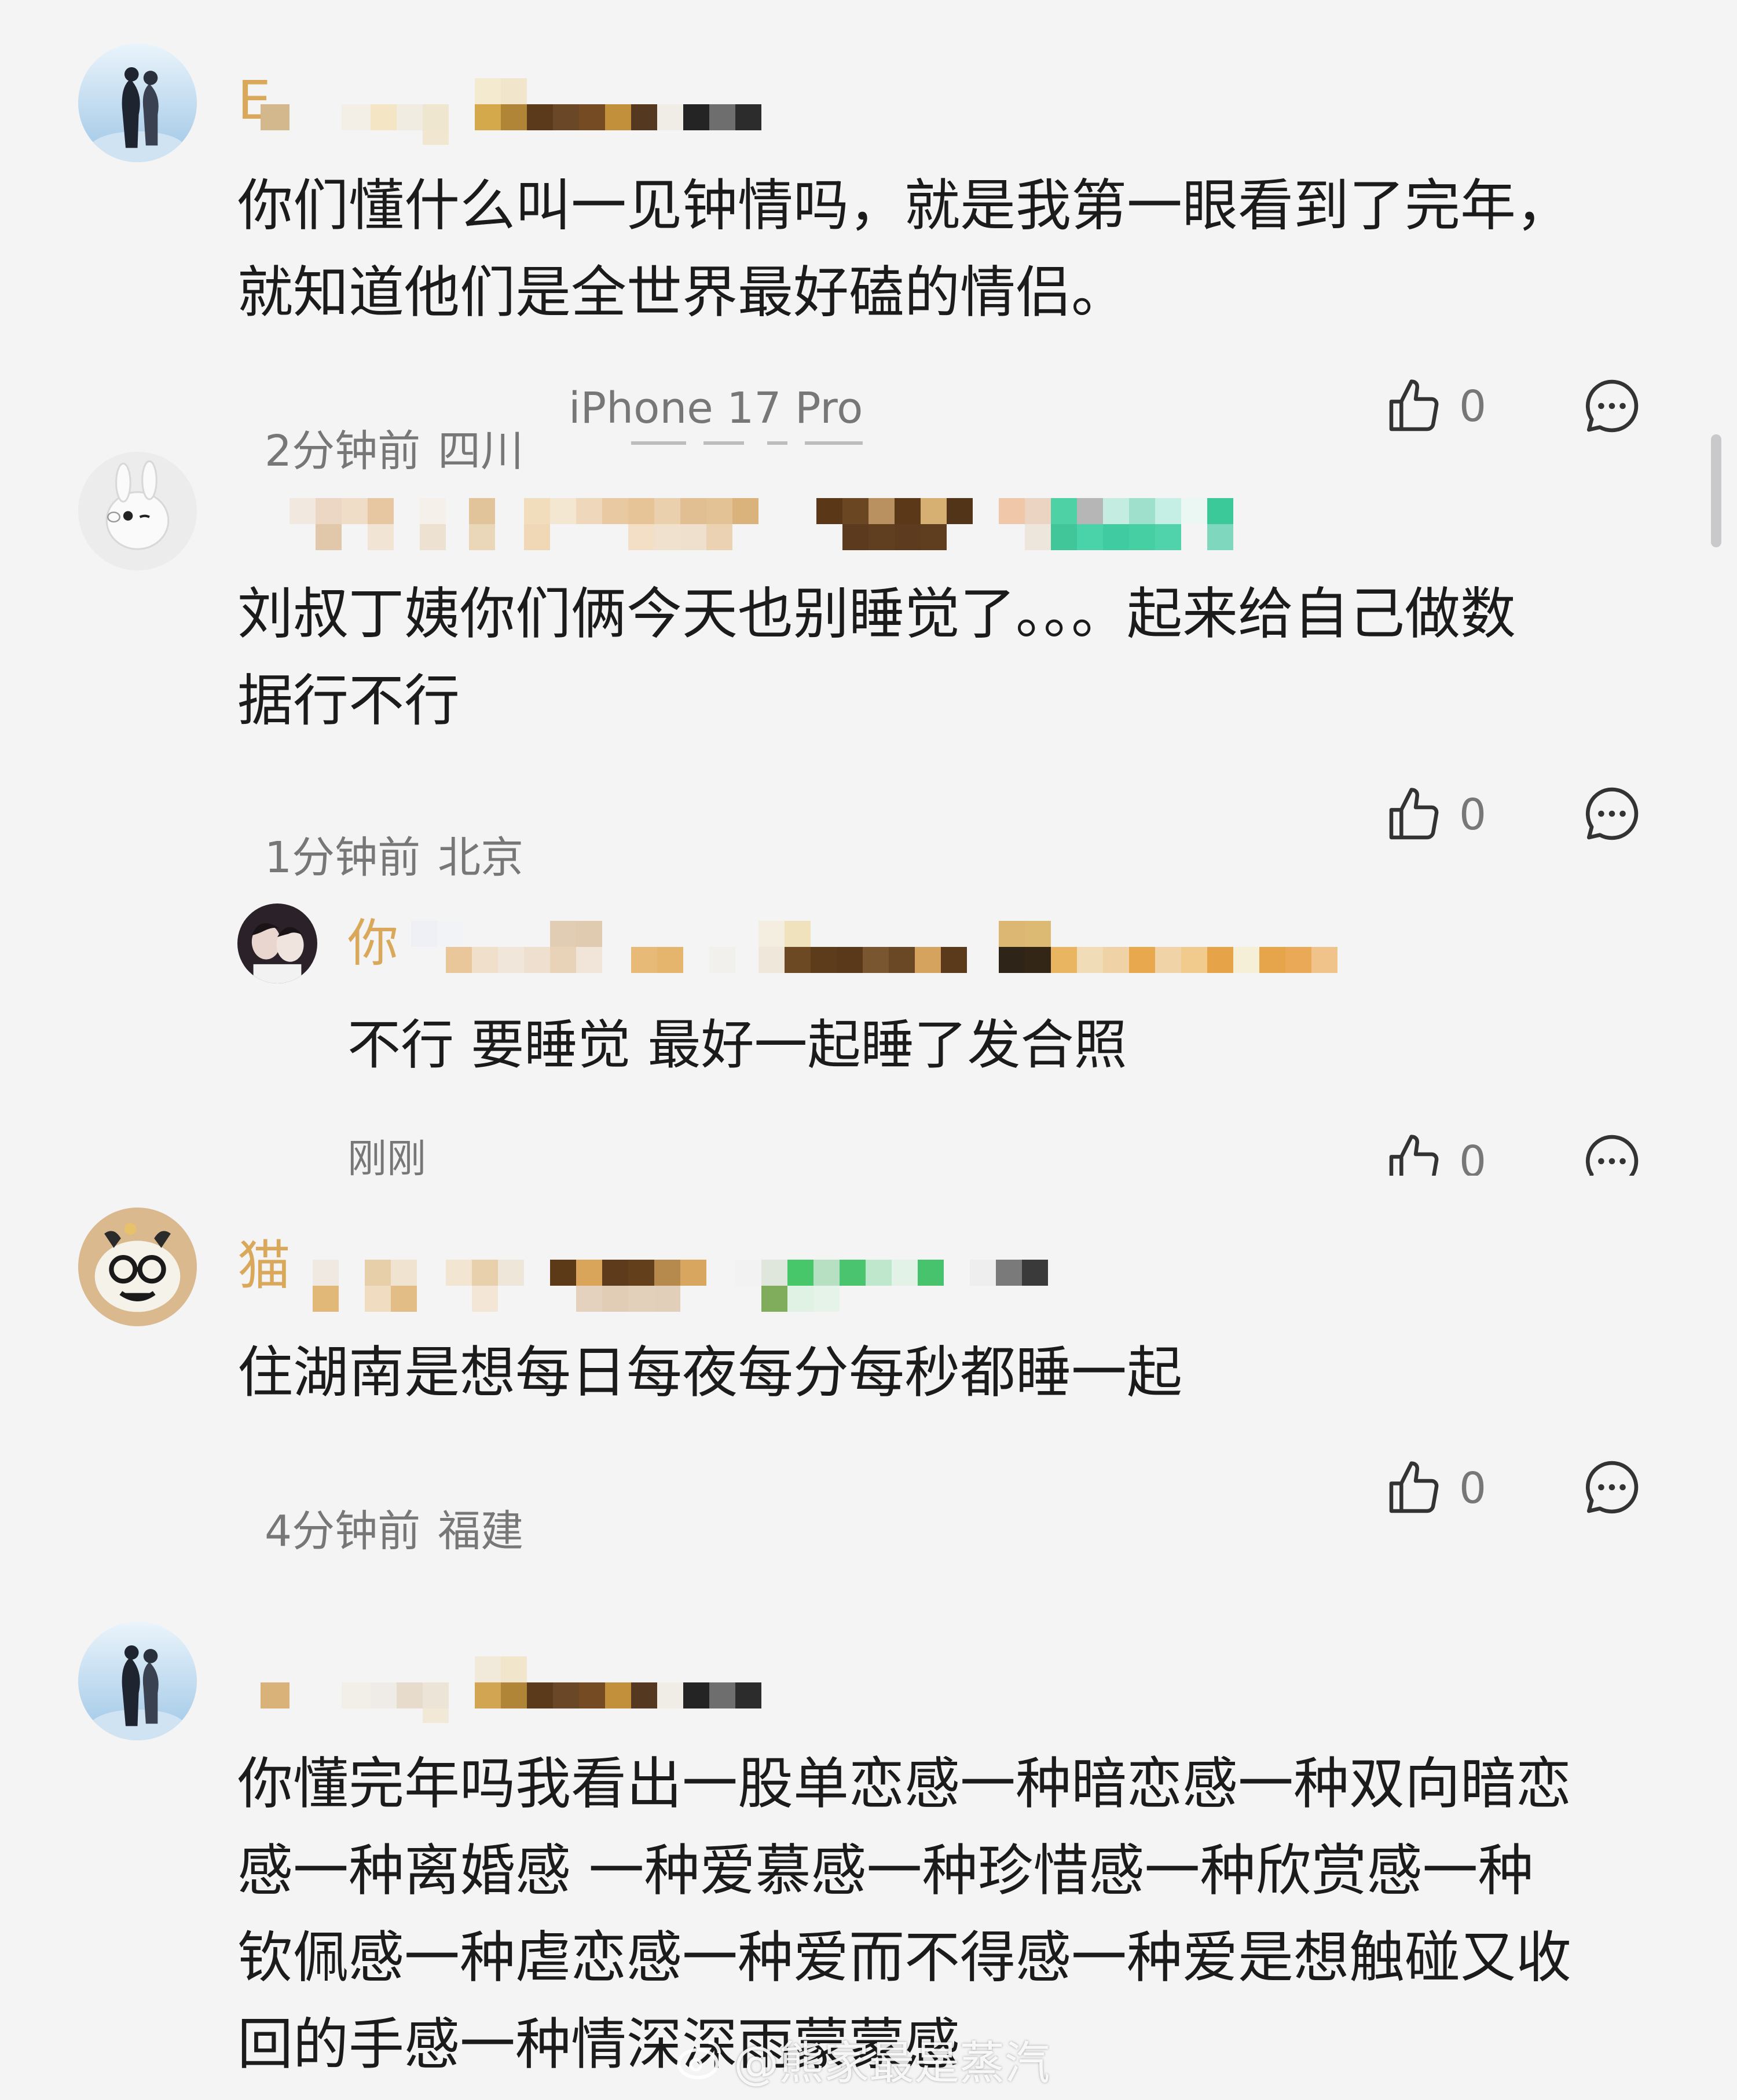 This screenshot has width=1737, height=2100. What do you see at coordinates (904, 205) in the screenshot?
I see `comment-text-line: 你们懂什么叫一见钟情吗，就是我第一眼看到了完年，` at bounding box center [904, 205].